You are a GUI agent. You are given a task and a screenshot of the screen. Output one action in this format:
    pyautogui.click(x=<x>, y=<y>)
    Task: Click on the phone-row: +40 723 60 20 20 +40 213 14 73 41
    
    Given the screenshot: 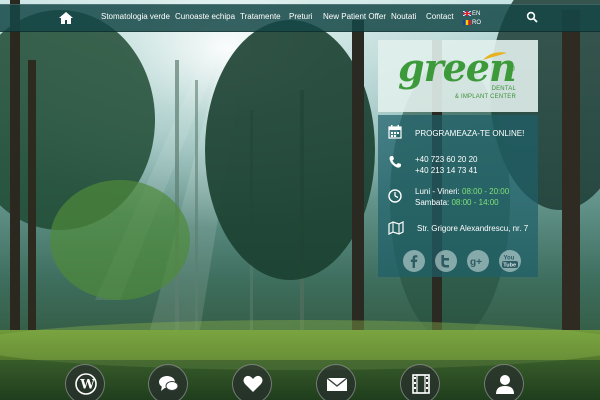 What is the action you would take?
    pyautogui.click(x=458, y=165)
    